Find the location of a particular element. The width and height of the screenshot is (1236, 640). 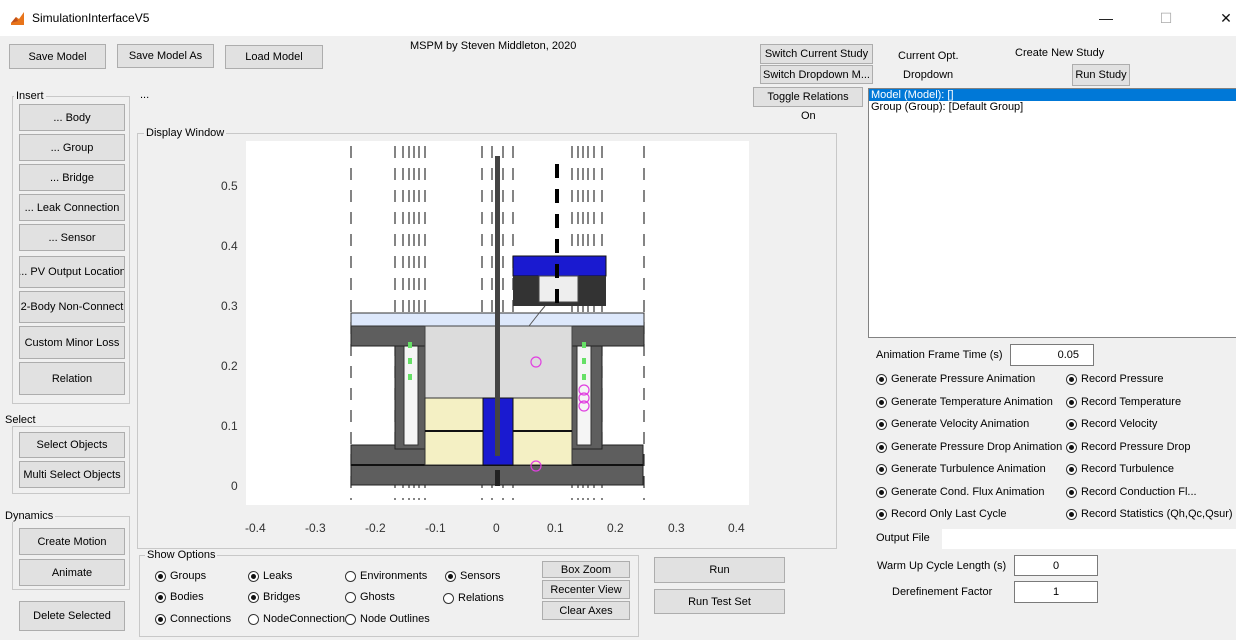

record-only-last-cycle-radio: Record Only Last Cycle is located at coordinates (941, 514).